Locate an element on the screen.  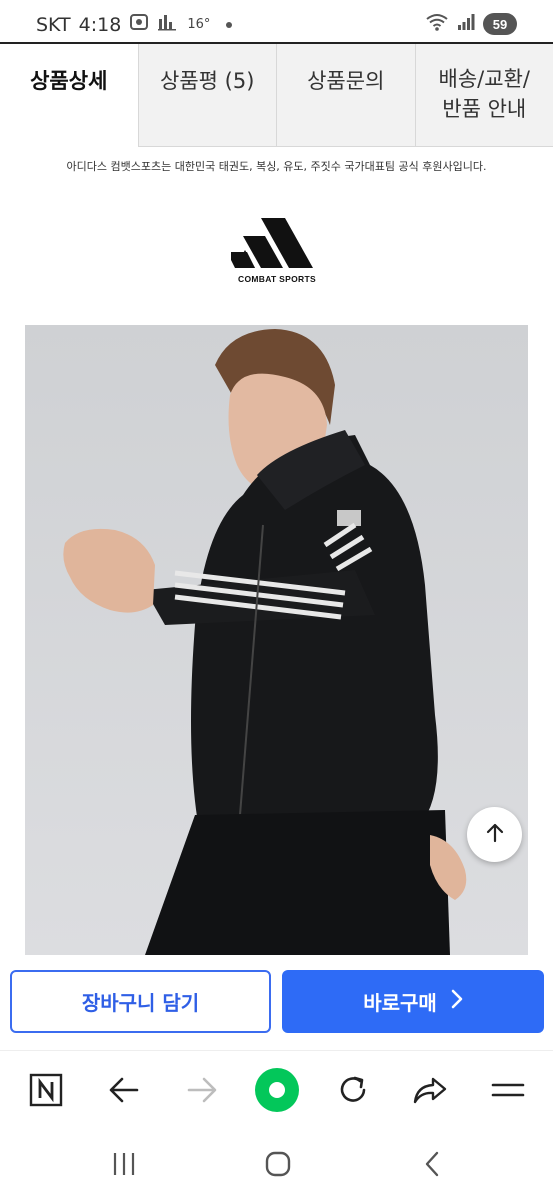
system-navigation is located at coordinates (276, 1164).